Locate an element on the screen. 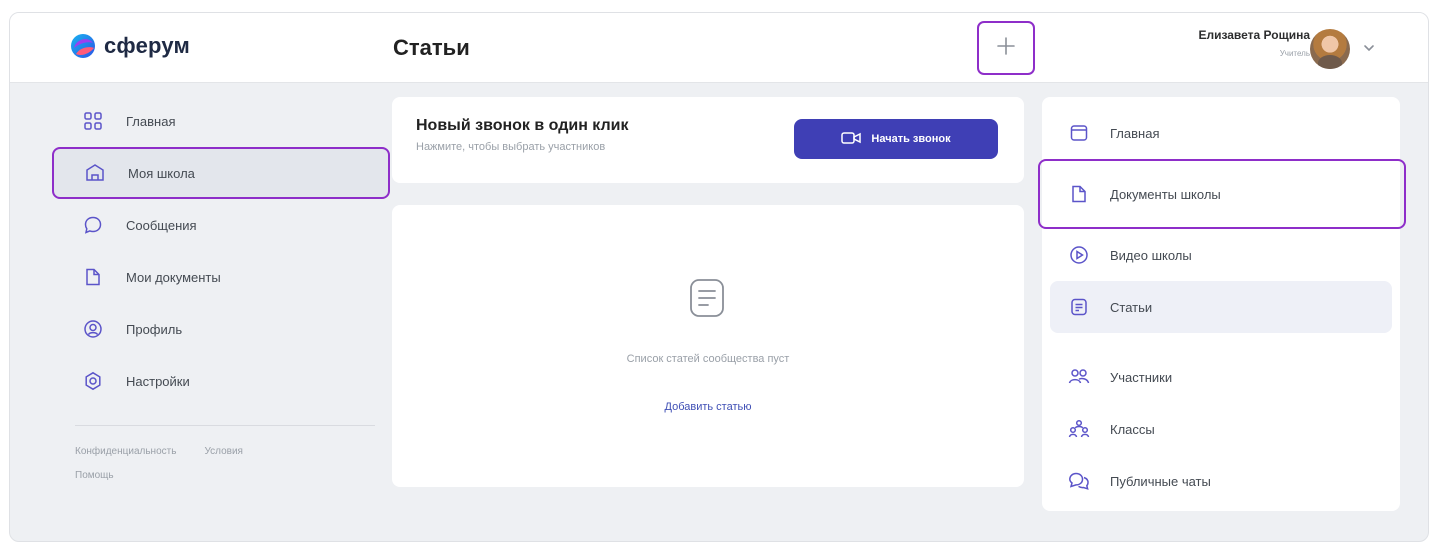 The width and height of the screenshot is (1442, 543). sidebar-item-messages: Сообщения is located at coordinates (220, 225).